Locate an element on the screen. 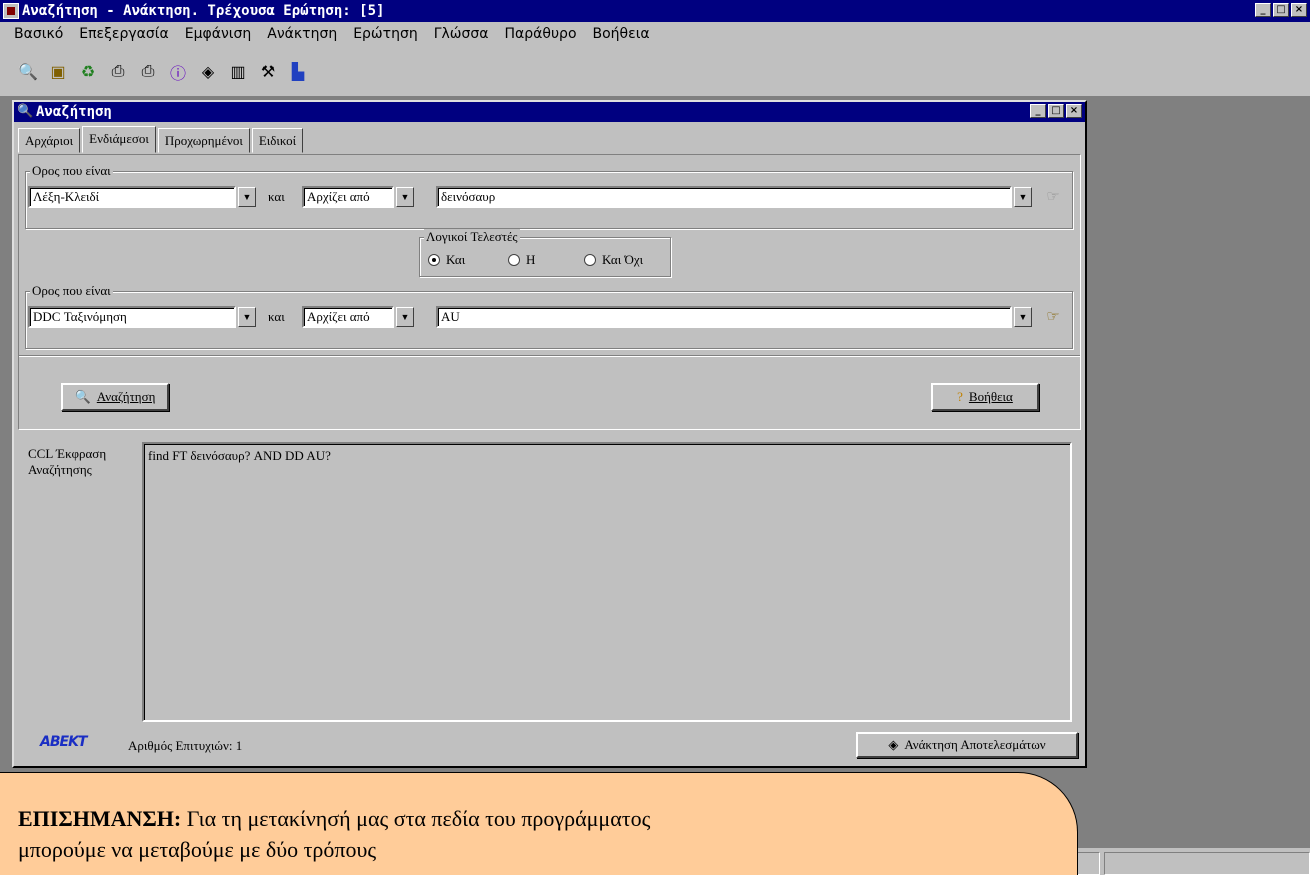  info-icon: ⓘ is located at coordinates (178, 72).